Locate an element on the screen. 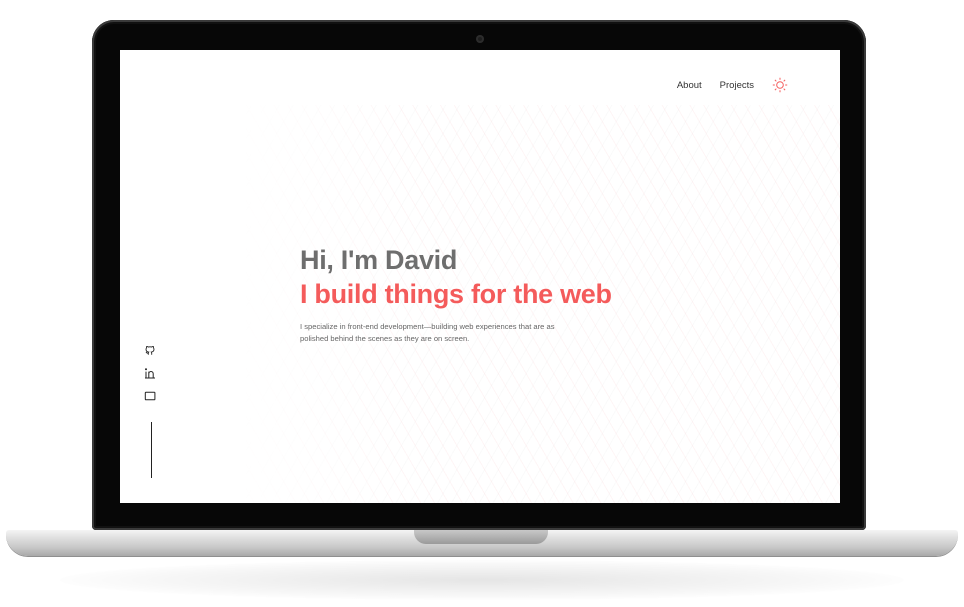 The height and width of the screenshot is (607, 964). hero-greeting: Hi, I'm David is located at coordinates (379, 260).